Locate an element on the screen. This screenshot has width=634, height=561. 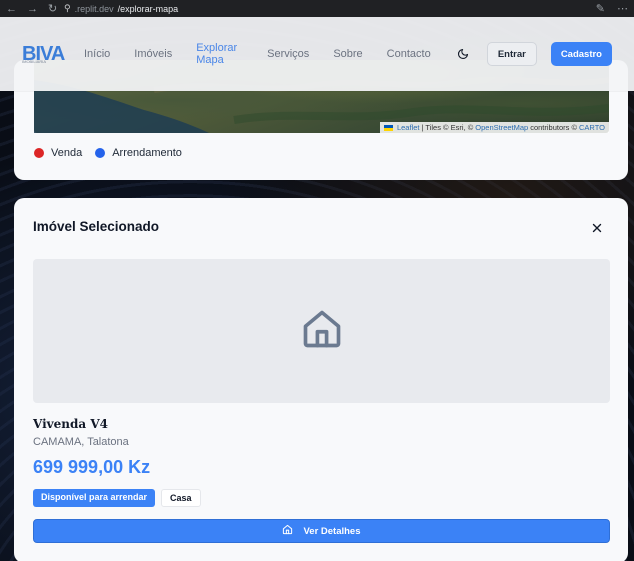
contributors-text: contributors © is located at coordinates (554, 127).